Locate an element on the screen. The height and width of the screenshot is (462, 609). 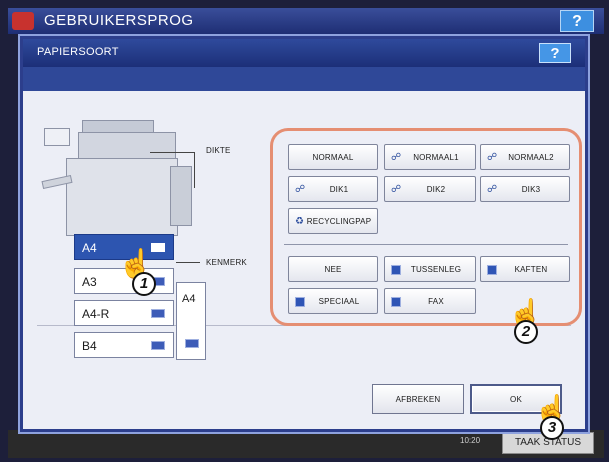
option-label: DIK1 is located at coordinates (339, 189).